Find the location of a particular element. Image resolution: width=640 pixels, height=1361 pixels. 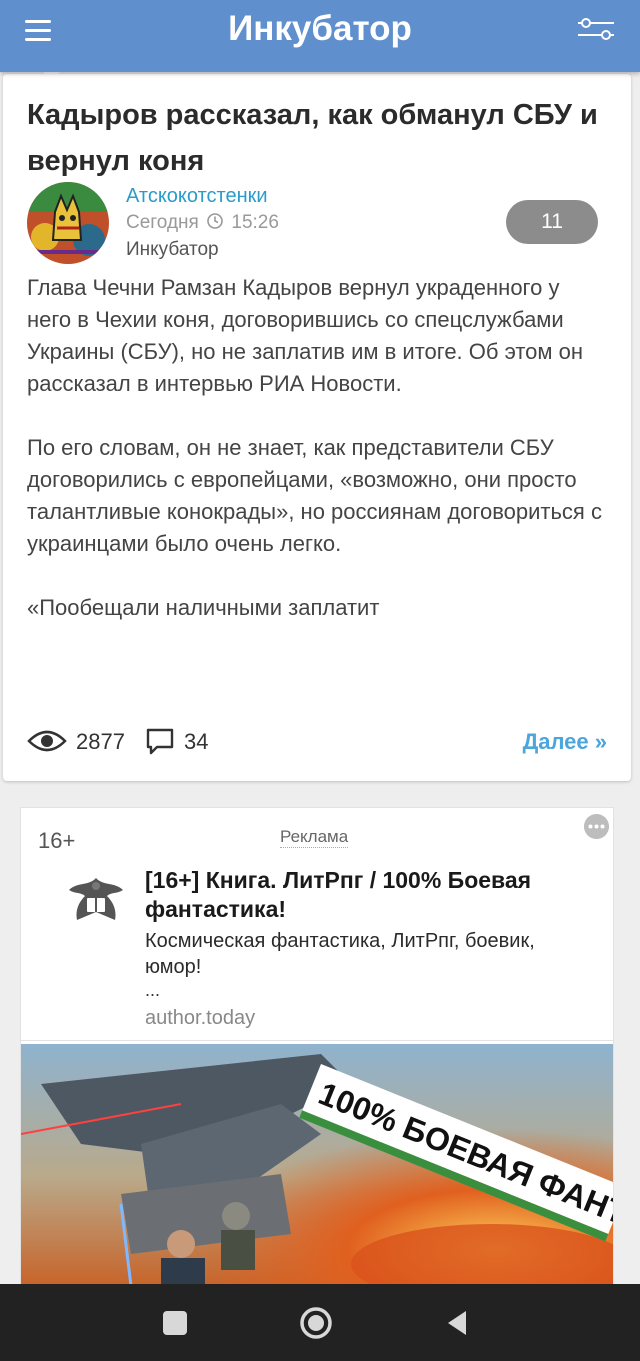

post-stats: 2877 34 Далее » is located at coordinates (317, 741).